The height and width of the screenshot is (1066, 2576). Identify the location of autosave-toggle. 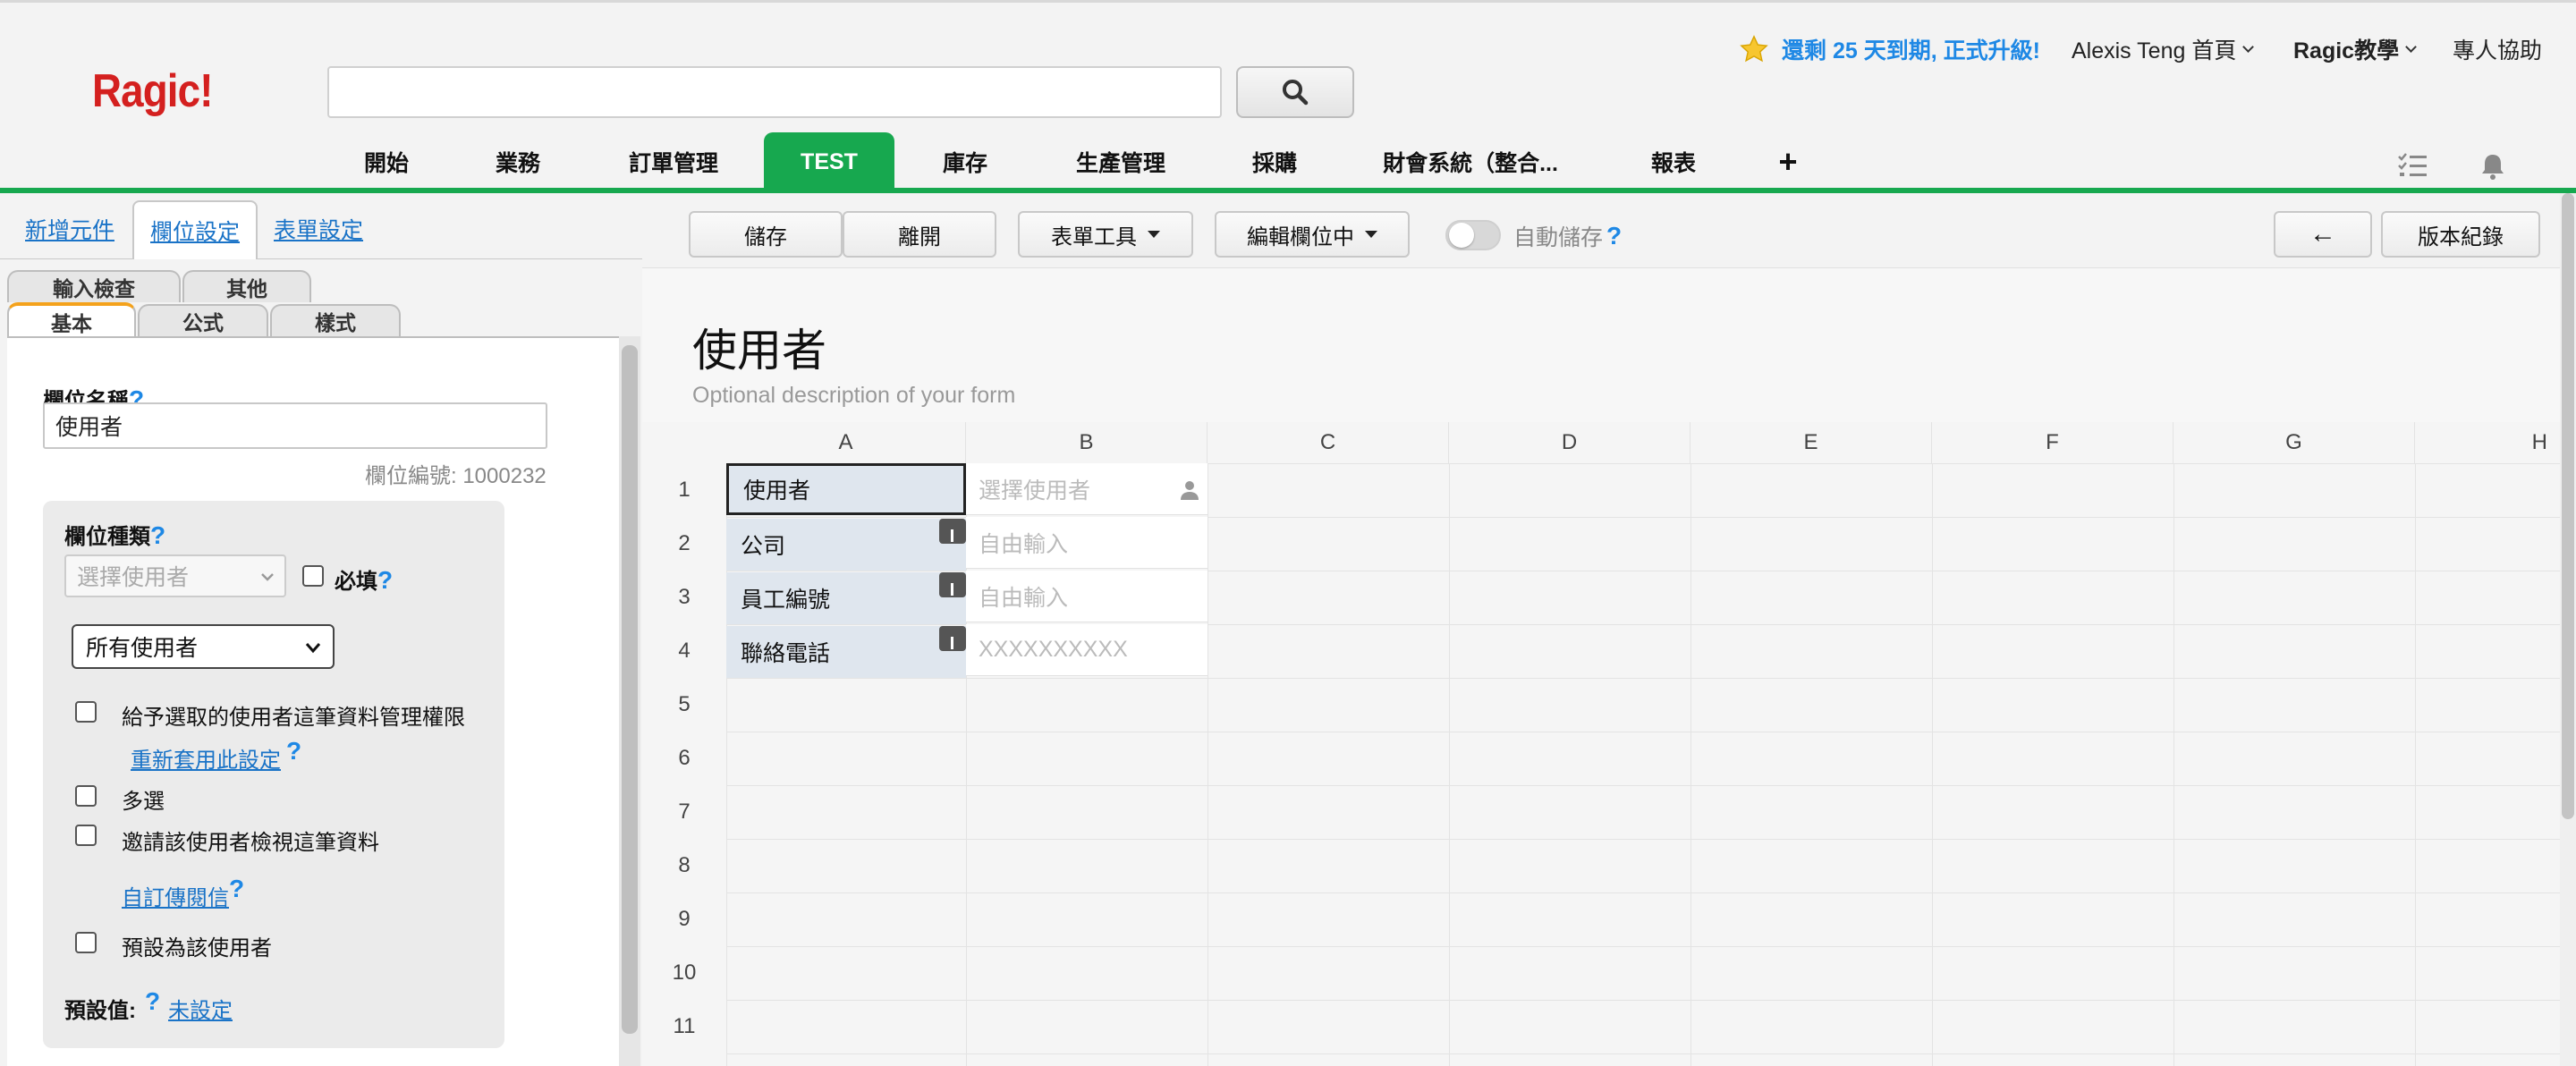
(1473, 235).